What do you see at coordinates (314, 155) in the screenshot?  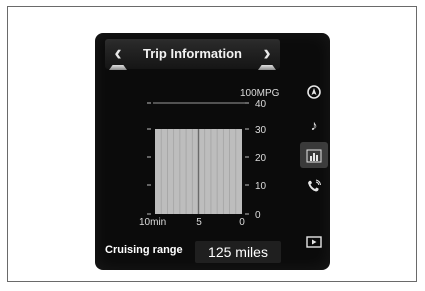 I see `bar-chart-icon` at bounding box center [314, 155].